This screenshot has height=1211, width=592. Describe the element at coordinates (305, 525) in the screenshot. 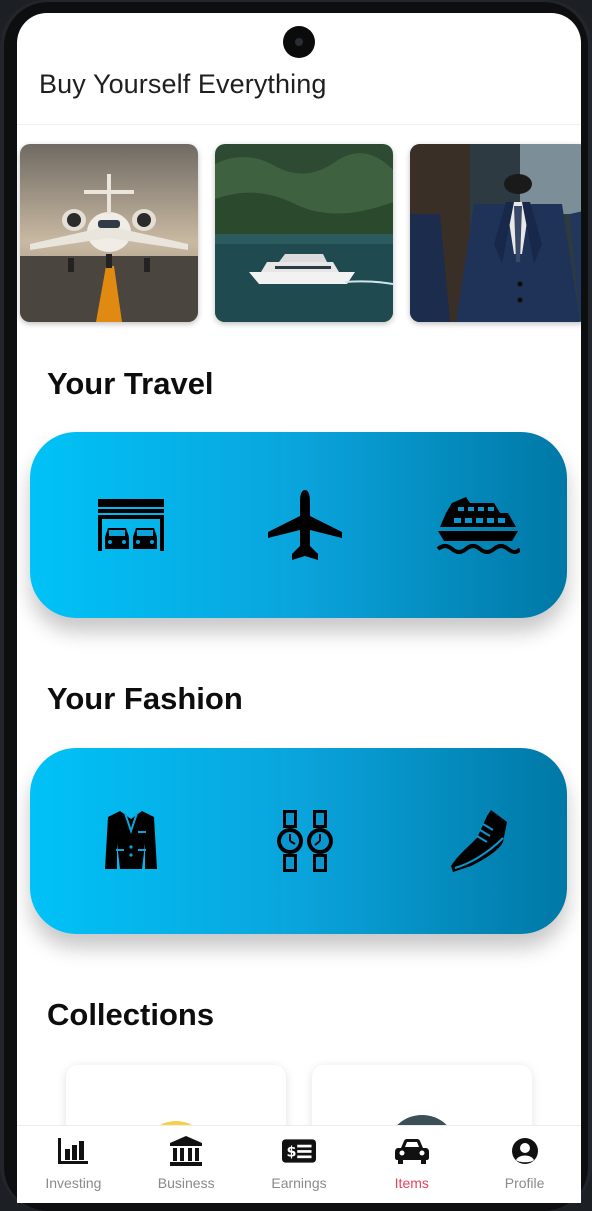

I see `airplane-icon` at that location.